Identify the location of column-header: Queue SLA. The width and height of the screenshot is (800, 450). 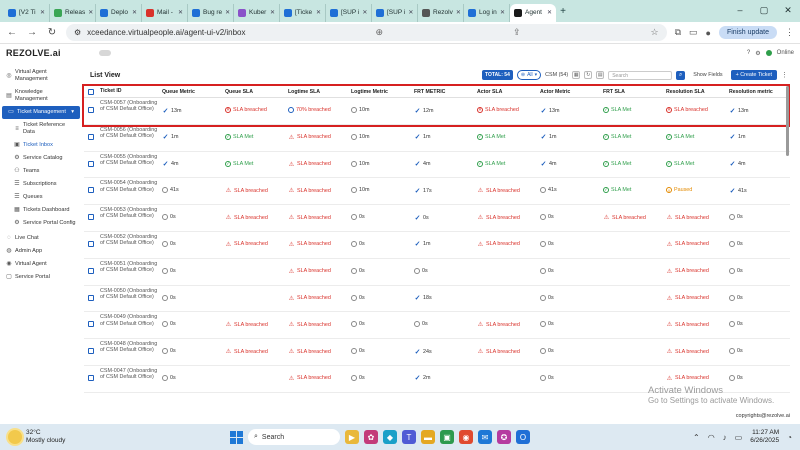
(254, 92).